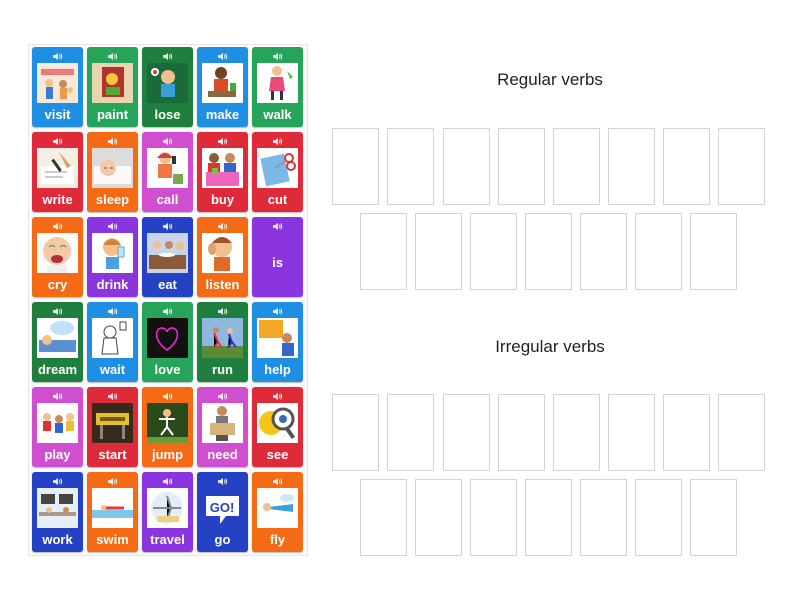  Describe the element at coordinates (222, 342) in the screenshot. I see `verb-card-run: run` at that location.